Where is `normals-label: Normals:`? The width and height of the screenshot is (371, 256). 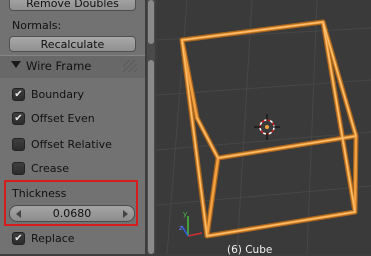
normals-label: Normals: is located at coordinates (37, 25).